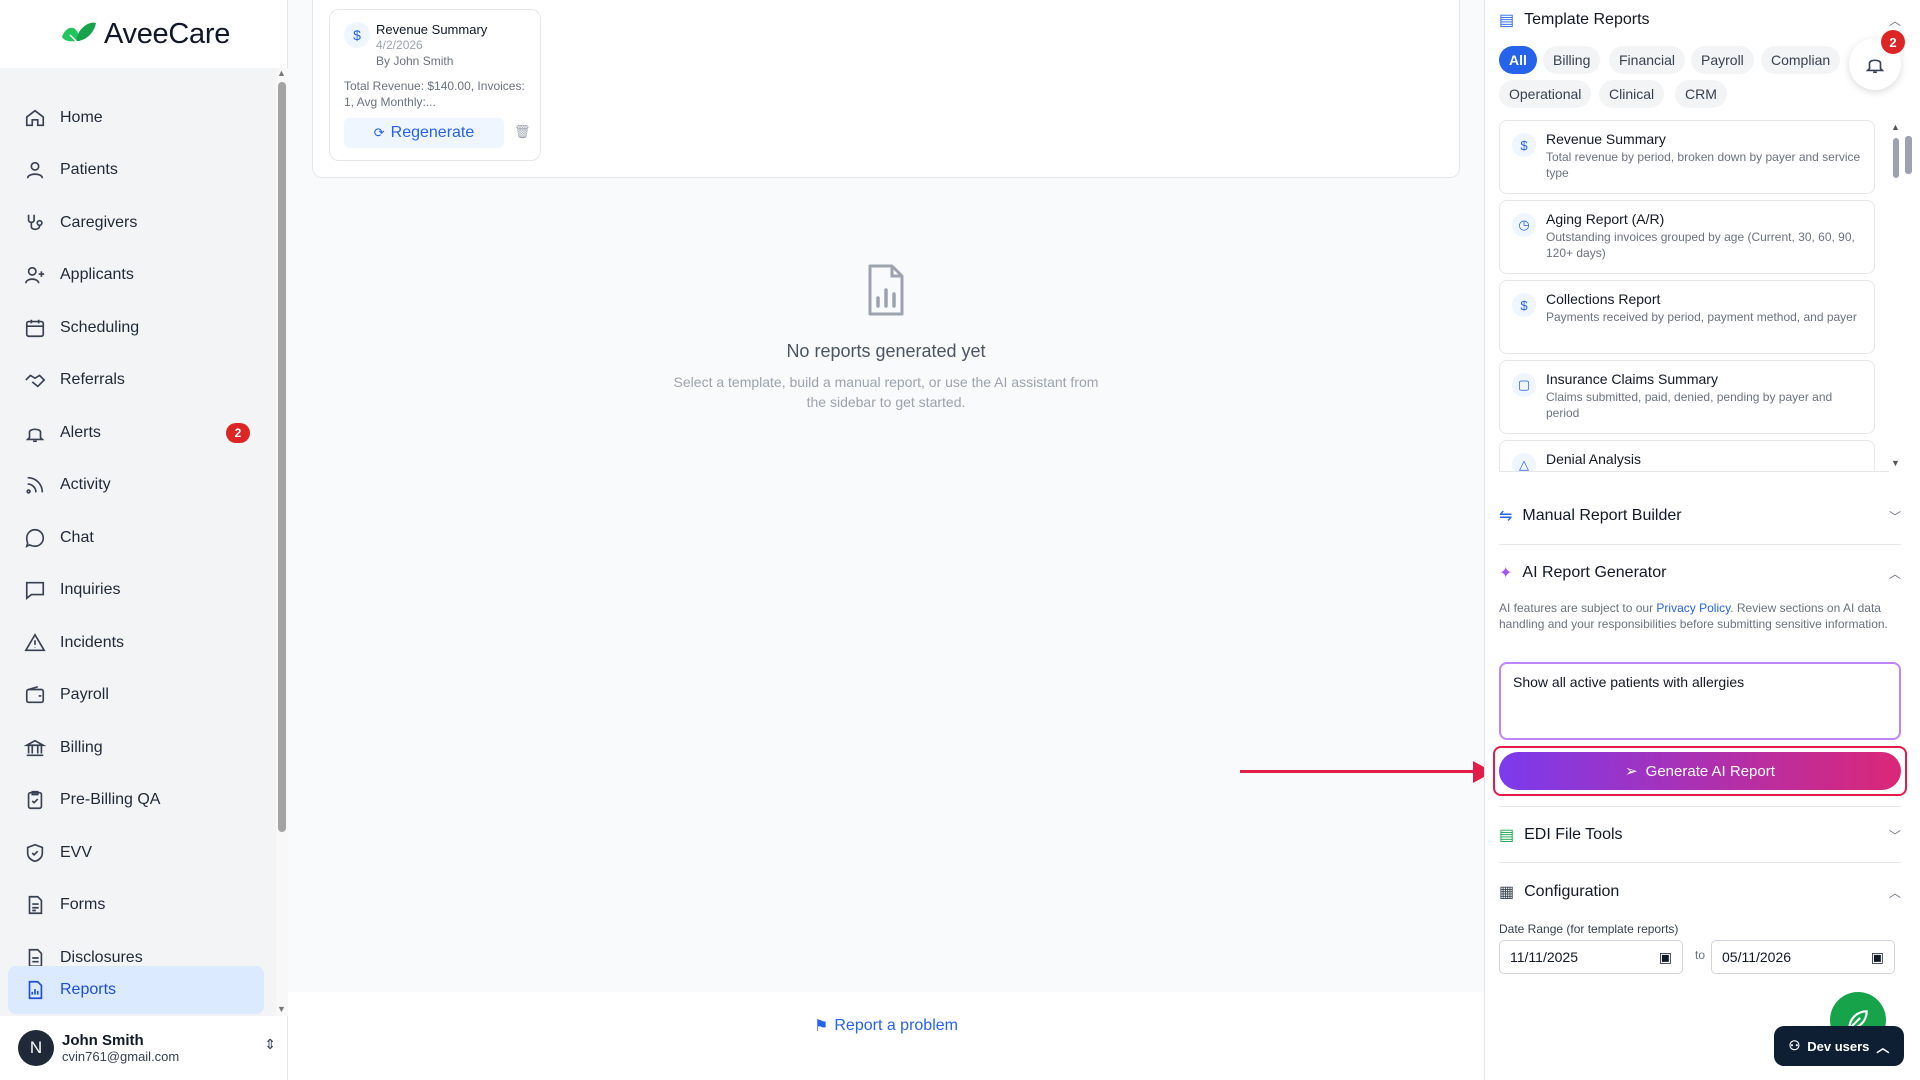  I want to click on sidebar-item-label: Reports, so click(88, 989).